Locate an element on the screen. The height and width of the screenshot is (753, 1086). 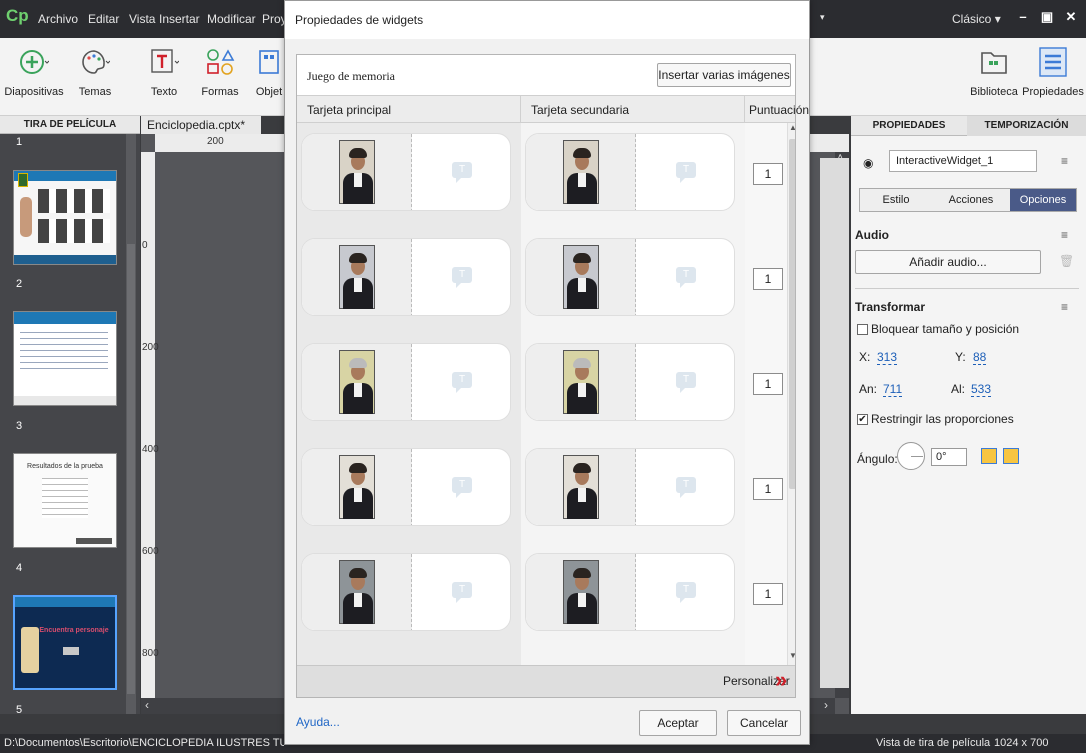
properties-tool: Propiedades is located at coordinates (1053, 72).